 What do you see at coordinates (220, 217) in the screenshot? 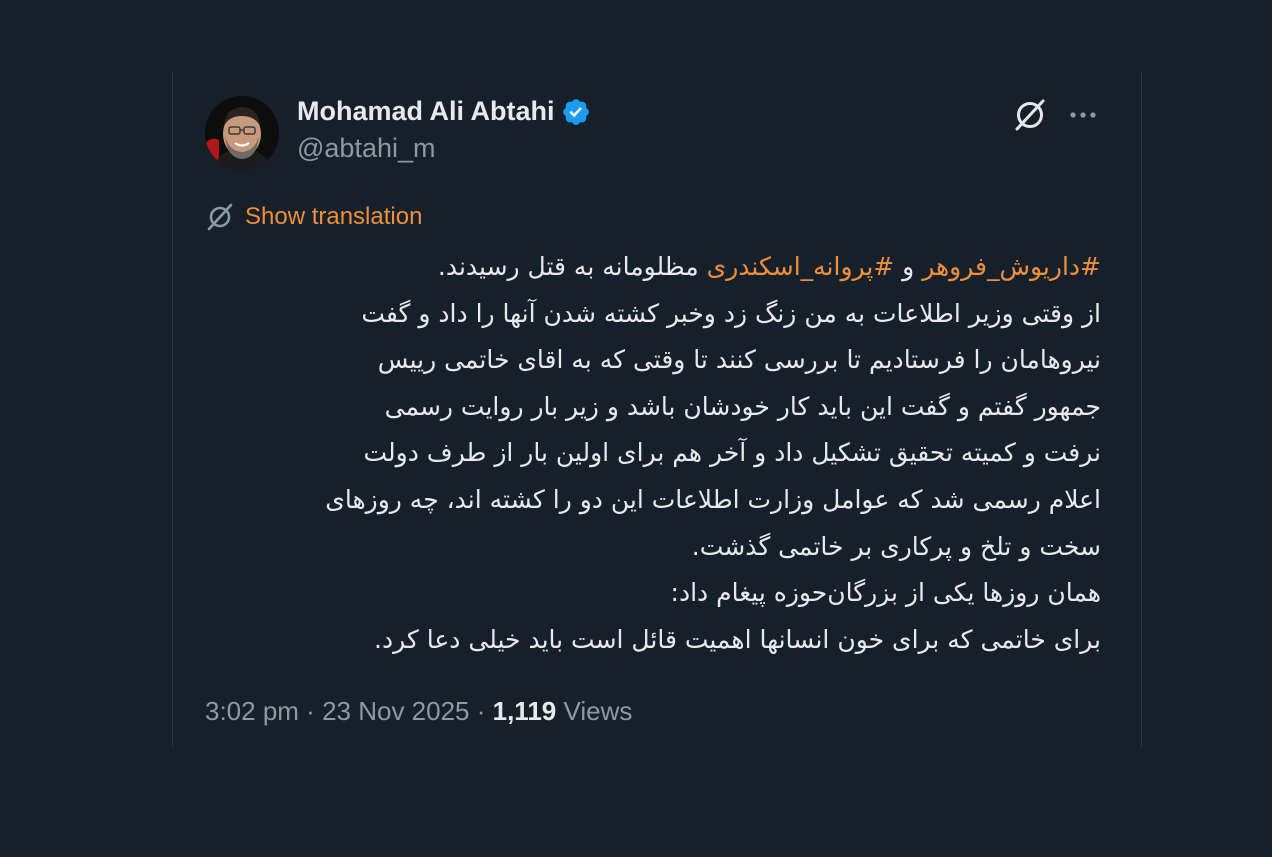
I see `grok-translate-icon` at bounding box center [220, 217].